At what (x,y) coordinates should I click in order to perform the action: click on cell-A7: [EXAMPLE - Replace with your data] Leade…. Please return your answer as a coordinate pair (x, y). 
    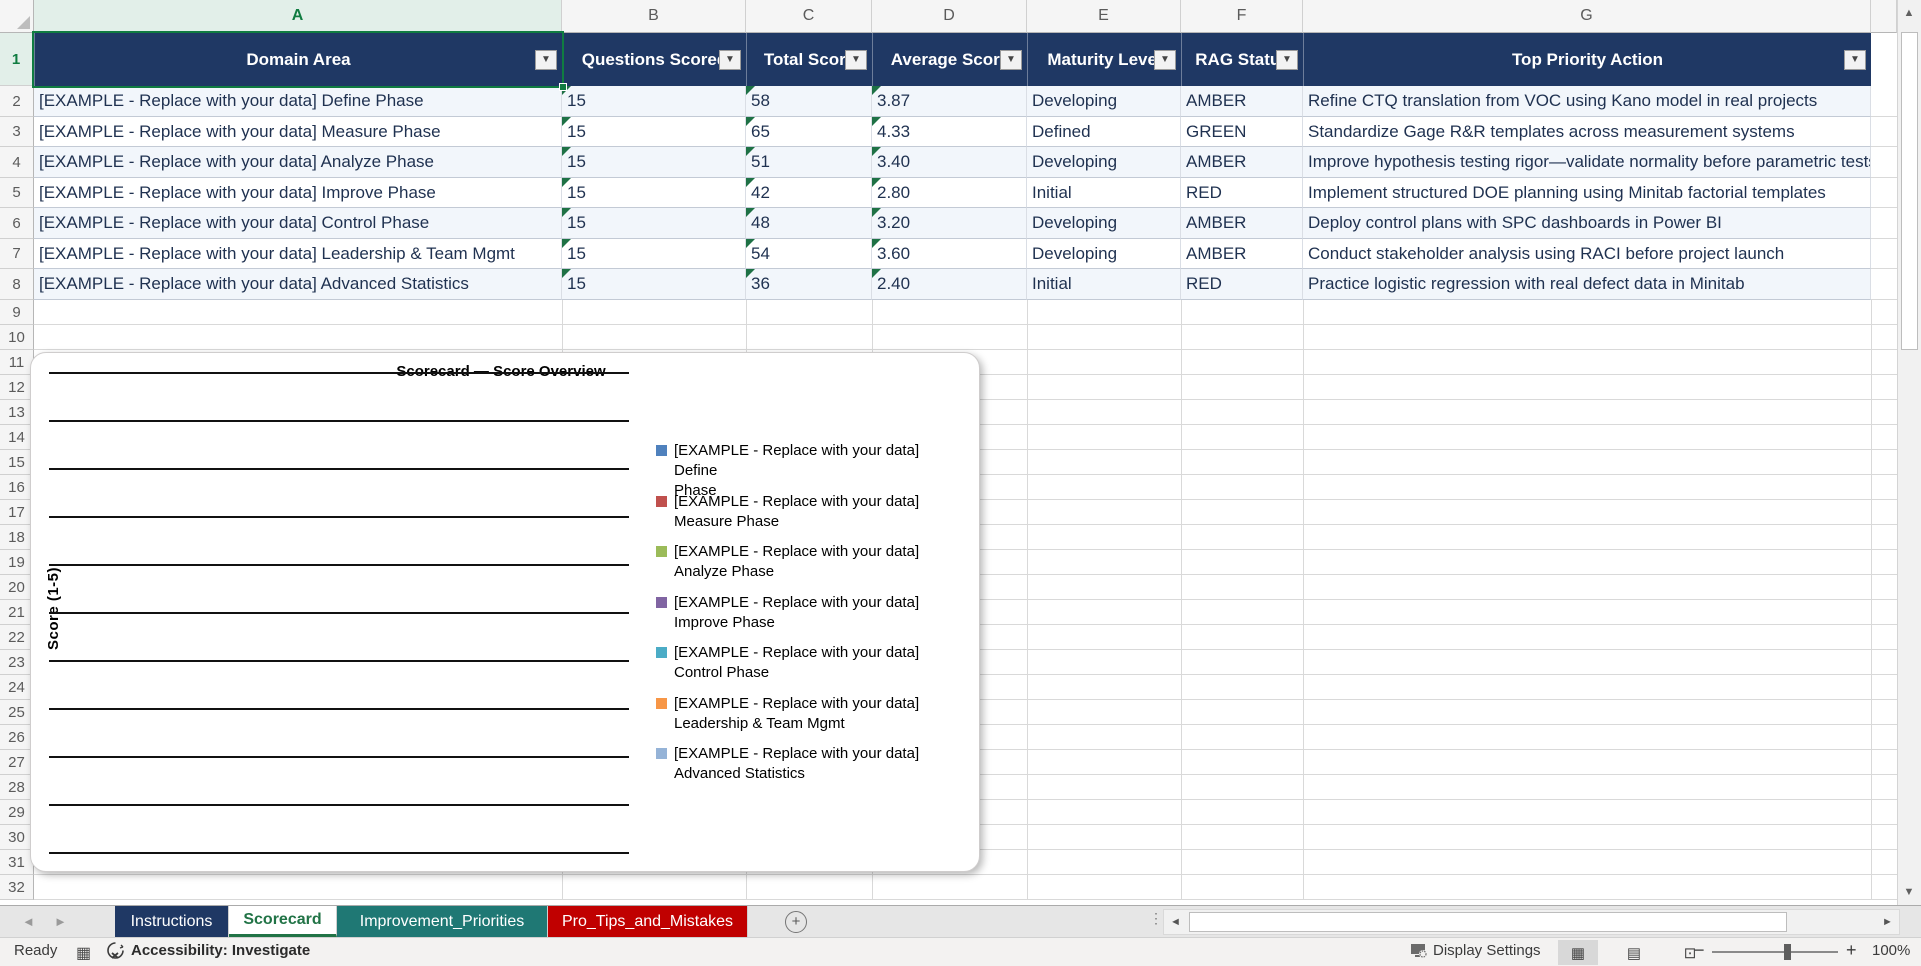
    Looking at the image, I should click on (298, 254).